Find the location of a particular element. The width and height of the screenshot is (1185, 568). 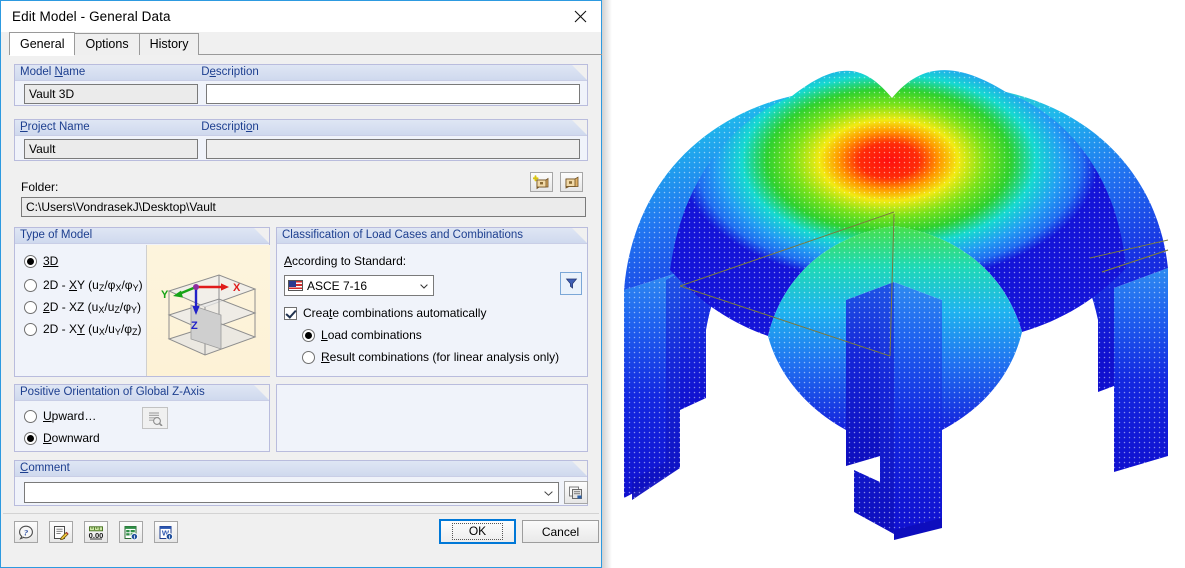

standard-filter-button is located at coordinates (571, 283).